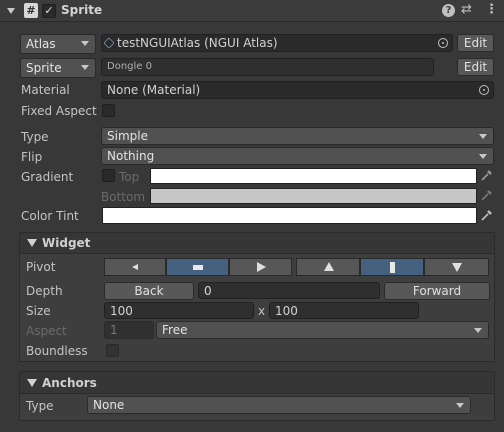  What do you see at coordinates (448, 10) in the screenshot?
I see `help-icon: ?` at bounding box center [448, 10].